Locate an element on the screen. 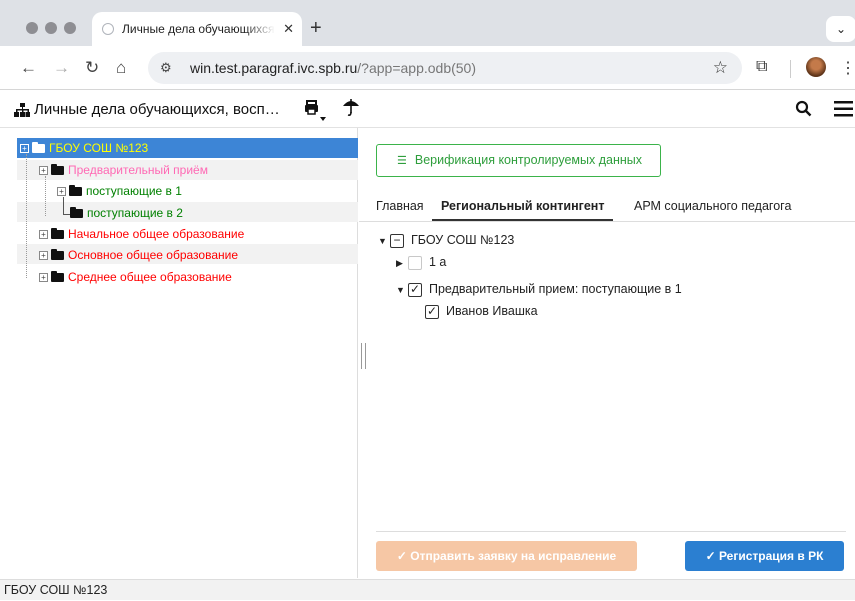 The width and height of the screenshot is (855, 601). search-icon is located at coordinates (803, 108).